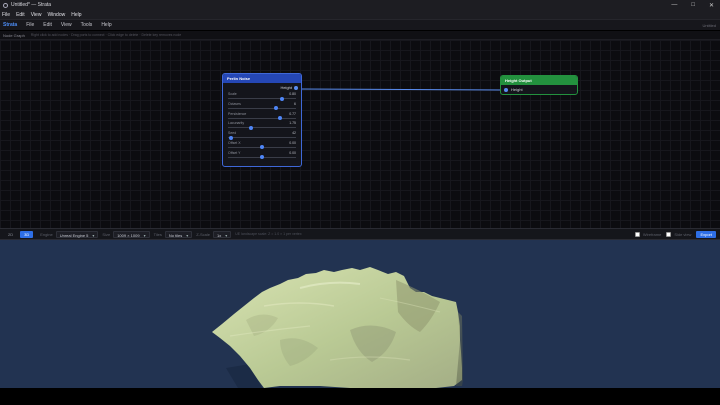 This screenshot has width=720, height=405. I want to click on window-title: Untitled* — Strata, so click(31, 5).